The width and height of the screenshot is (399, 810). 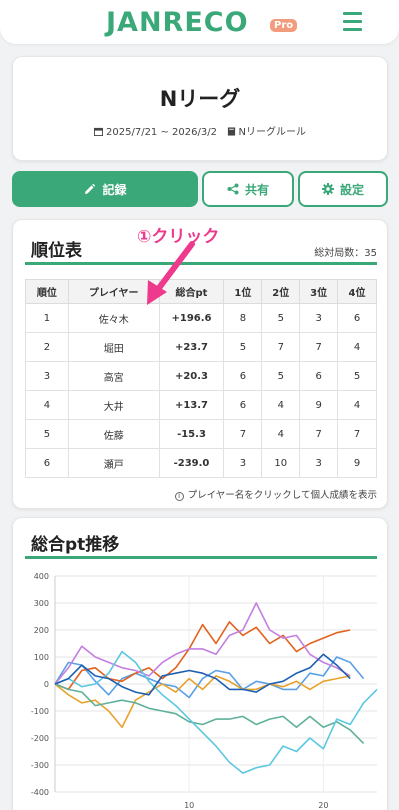 I want to click on fourth-count-cell: 6, so click(x=357, y=318).